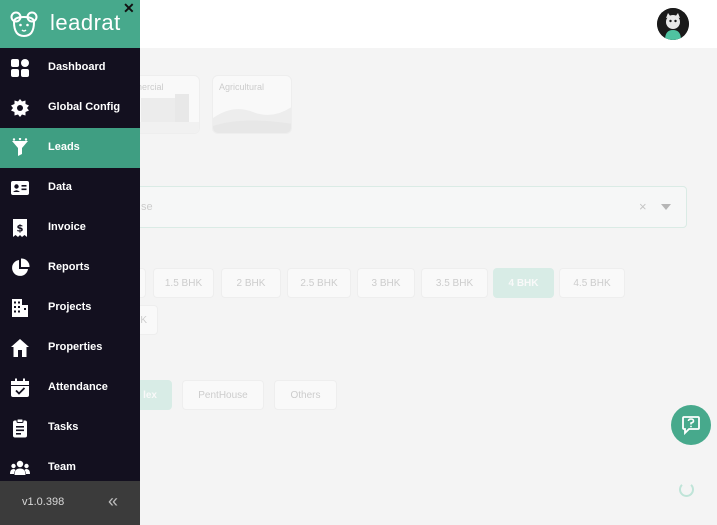 The width and height of the screenshot is (717, 525). I want to click on sidebar-item-reports: Reports, so click(70, 268).